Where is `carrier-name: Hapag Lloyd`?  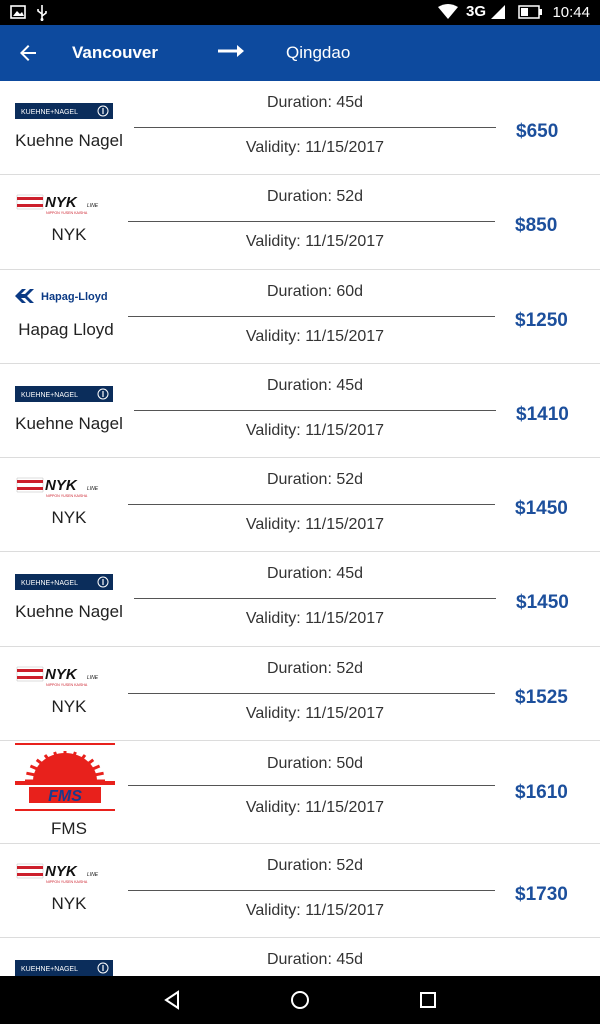 carrier-name: Hapag Lloyd is located at coordinates (66, 329).